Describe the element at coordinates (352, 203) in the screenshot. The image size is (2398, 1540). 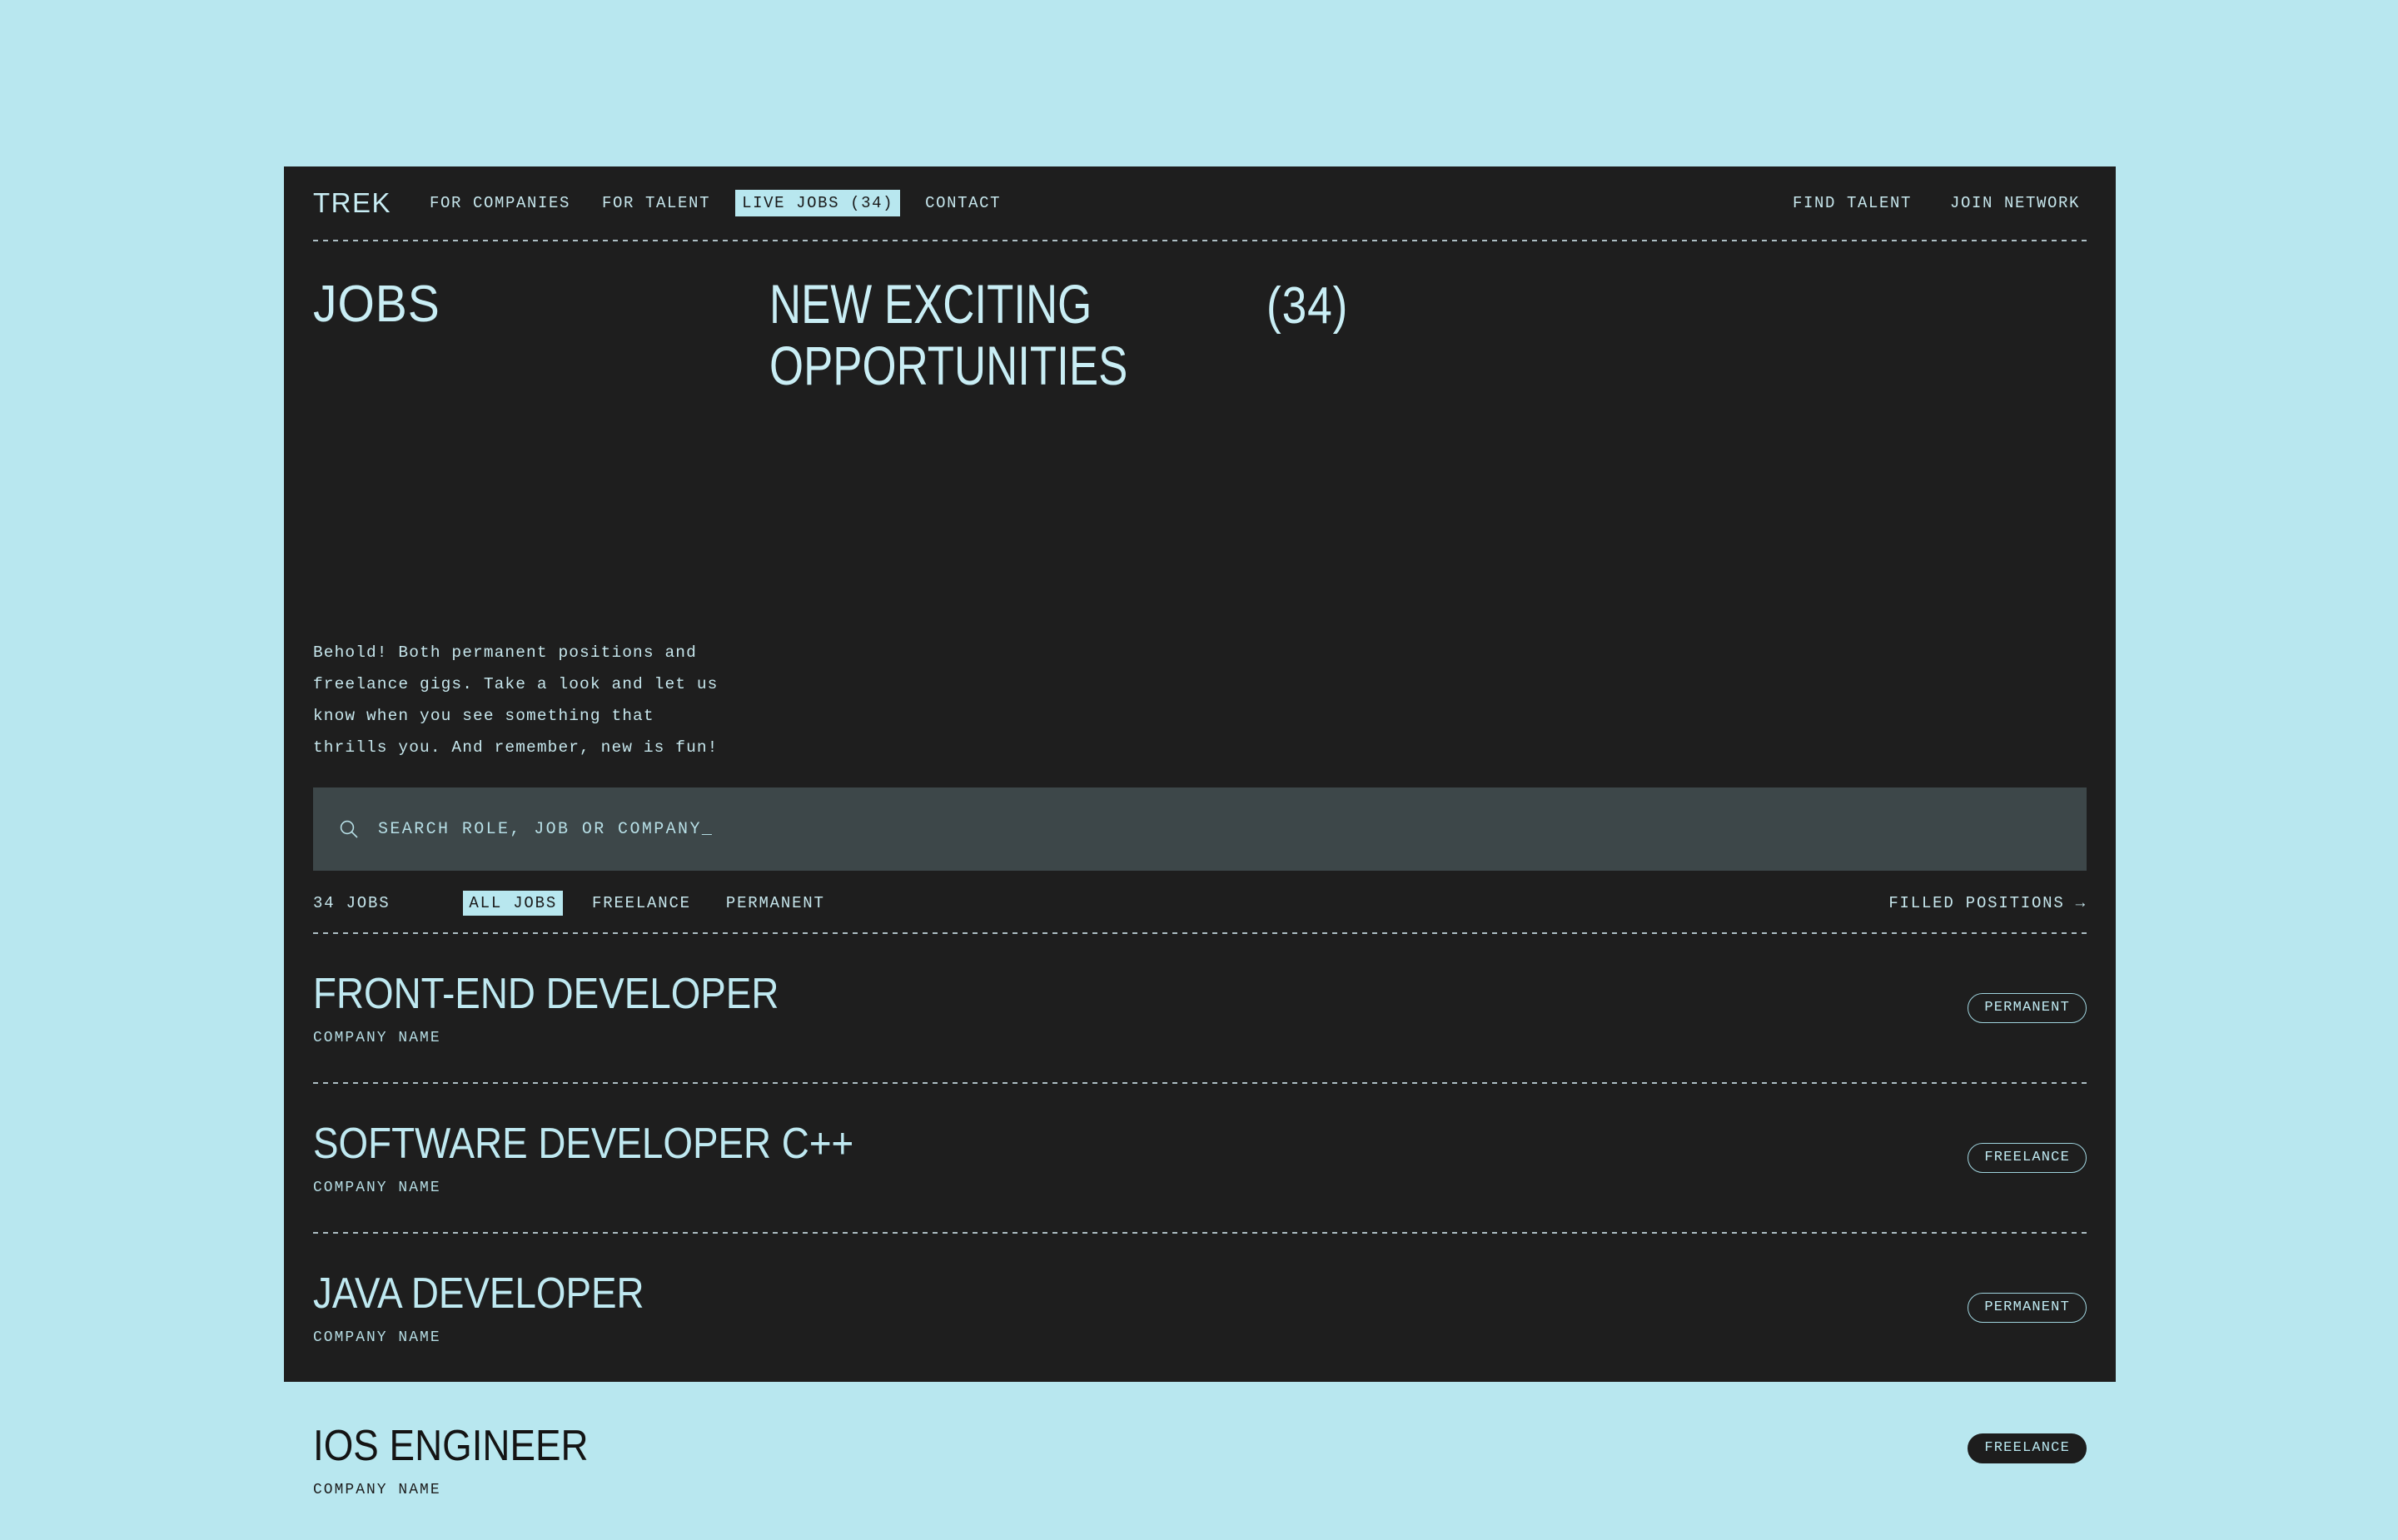
I see `brand-logo: TREK` at that location.